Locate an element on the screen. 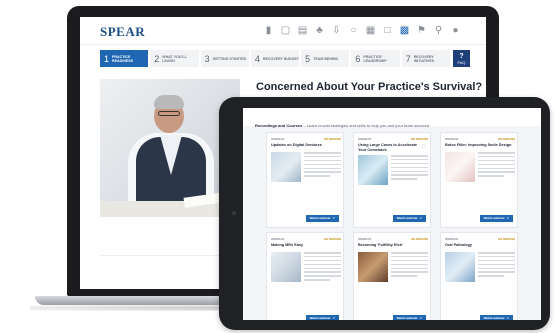 The image size is (554, 333). grid-icon: ▩ is located at coordinates (404, 30).